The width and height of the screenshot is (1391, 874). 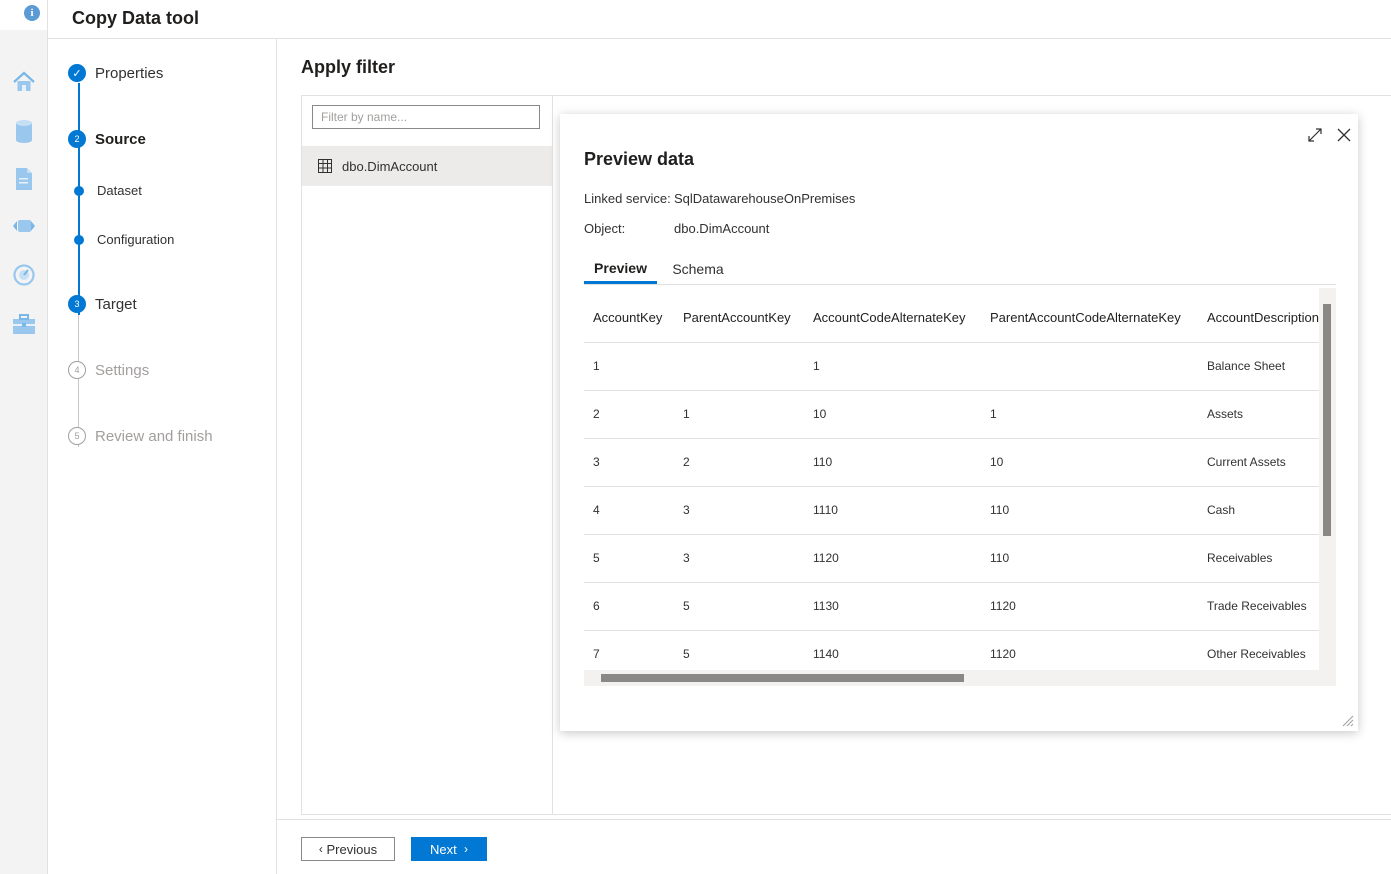 I want to click on step-source: 2 Source, so click(x=107, y=139).